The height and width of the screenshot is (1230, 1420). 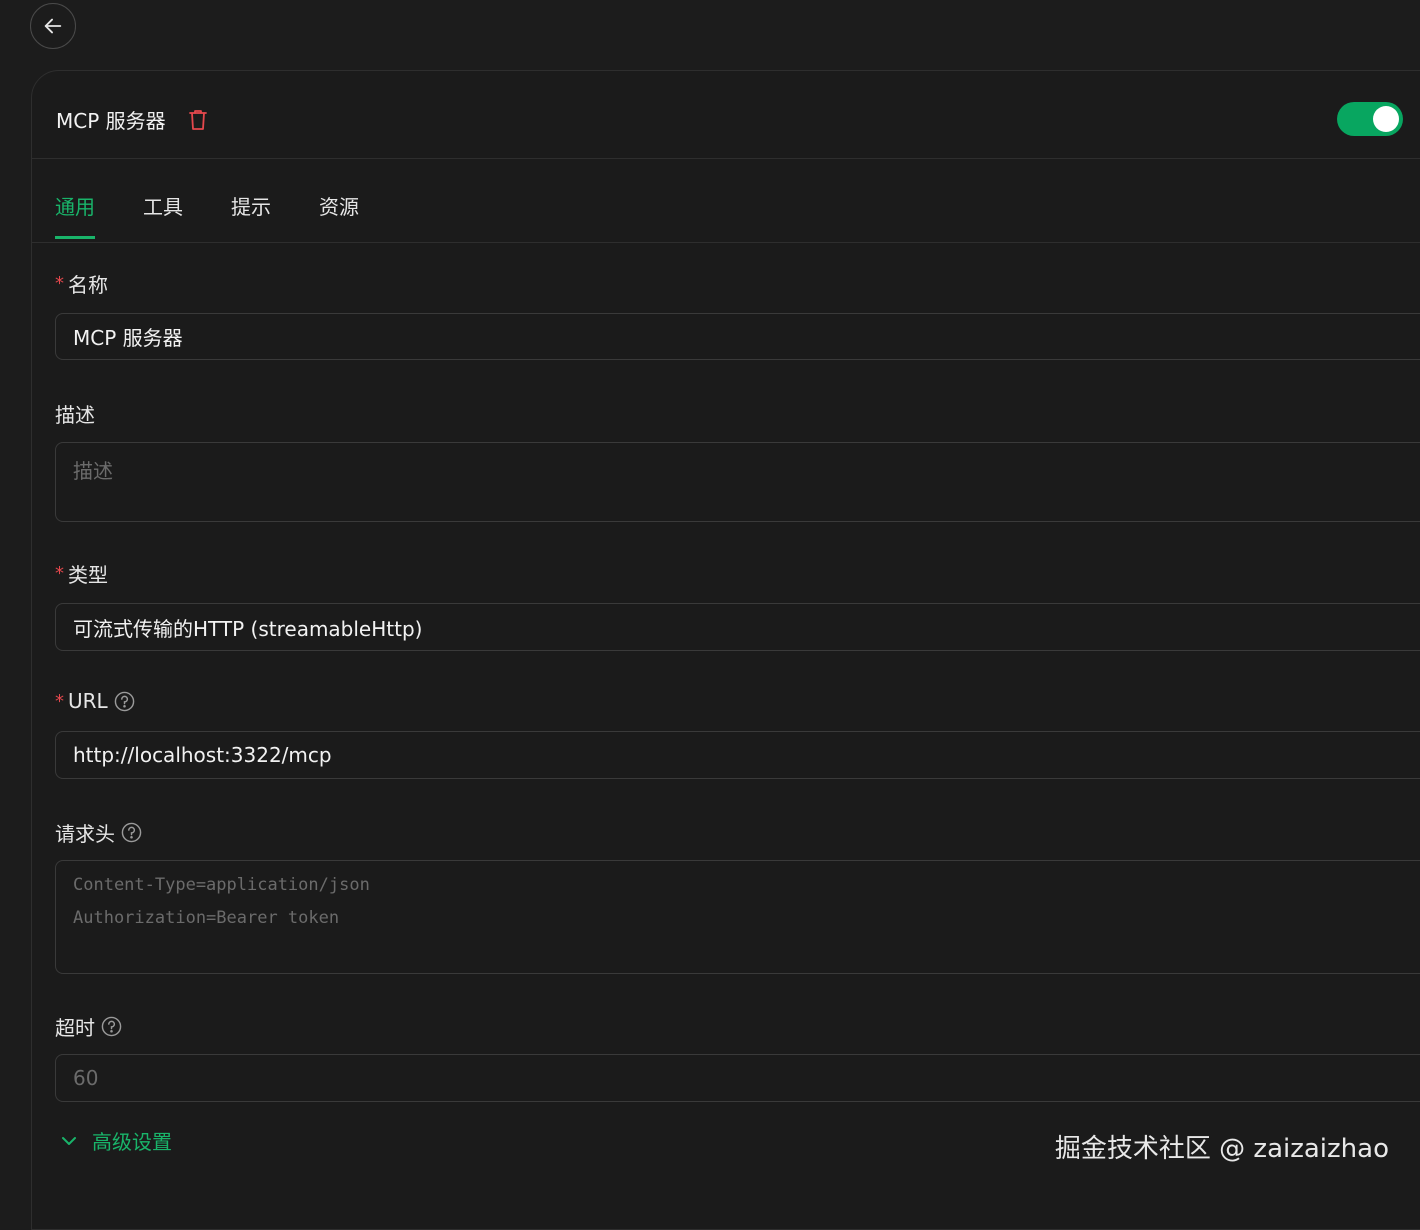 I want to click on type-select: 可流式传输的HTTP (streamableHttp), so click(x=737, y=627).